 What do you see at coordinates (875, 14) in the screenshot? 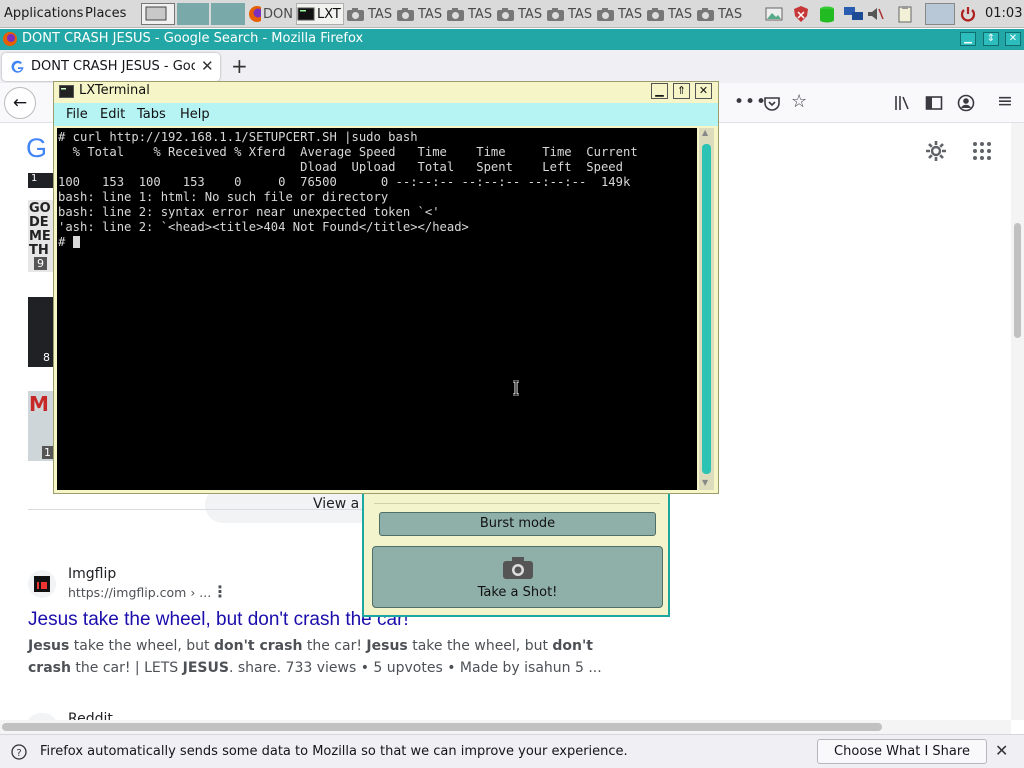
I see `volume-icon` at bounding box center [875, 14].